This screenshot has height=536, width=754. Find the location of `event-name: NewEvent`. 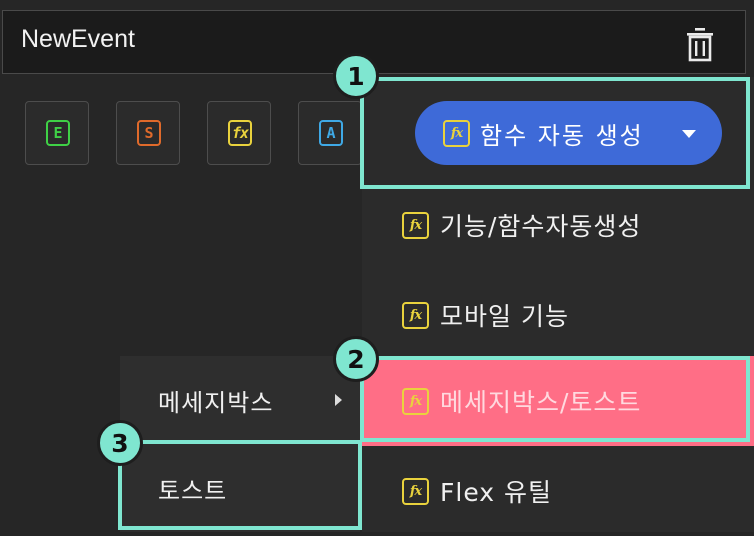

event-name: NewEvent is located at coordinates (78, 39).